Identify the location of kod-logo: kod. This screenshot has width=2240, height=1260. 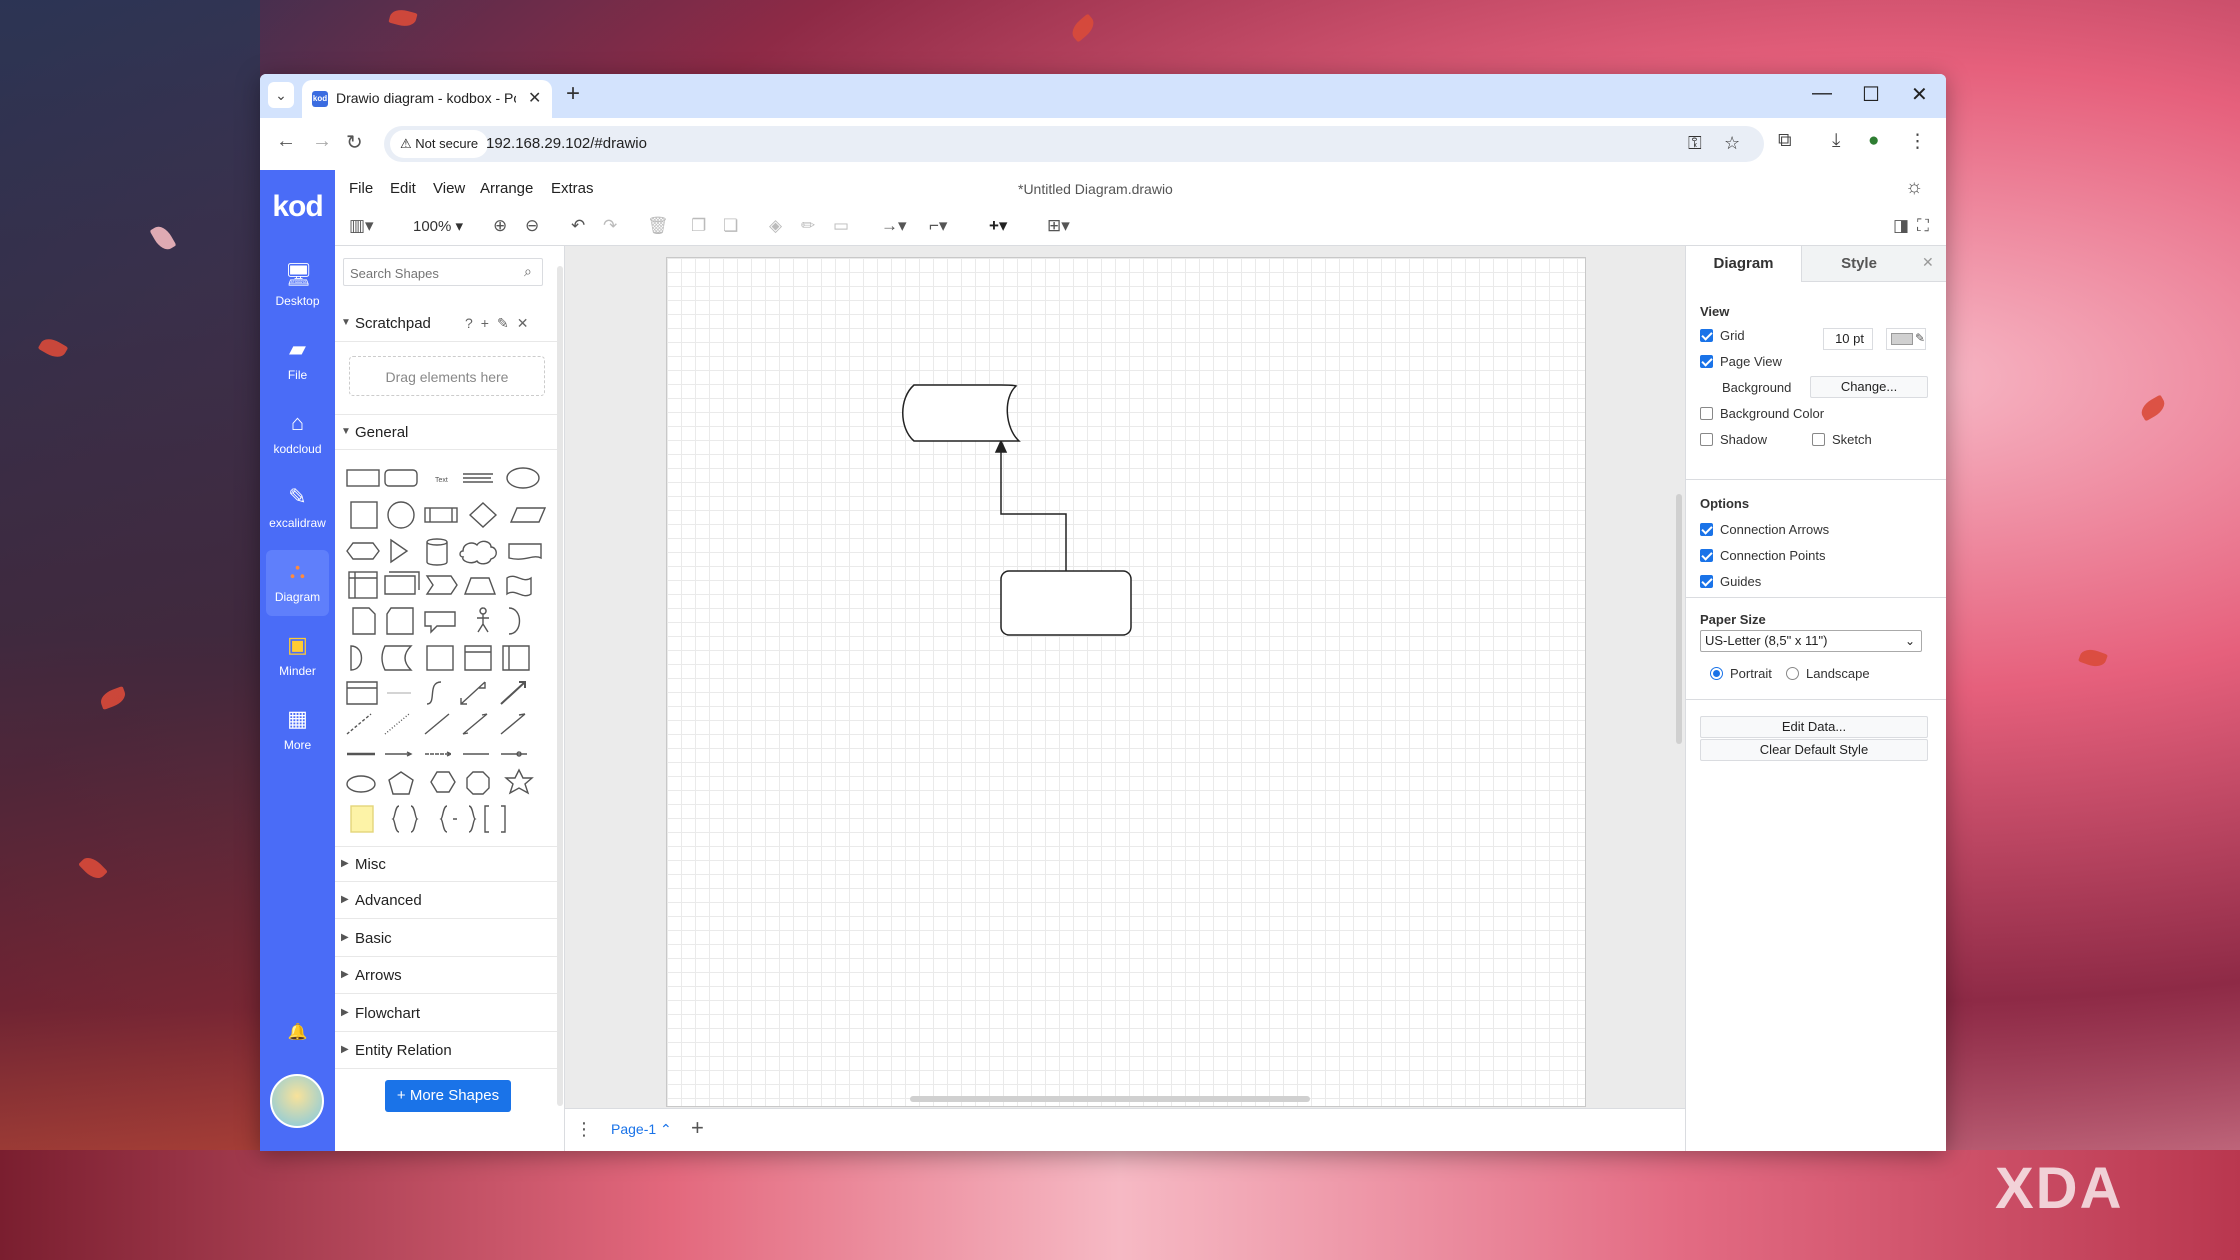
(297, 207).